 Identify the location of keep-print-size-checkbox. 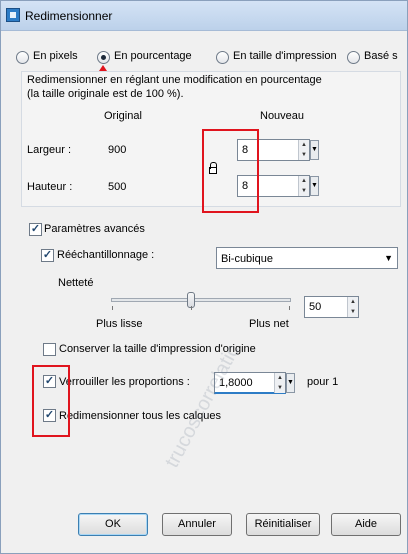
(49, 349).